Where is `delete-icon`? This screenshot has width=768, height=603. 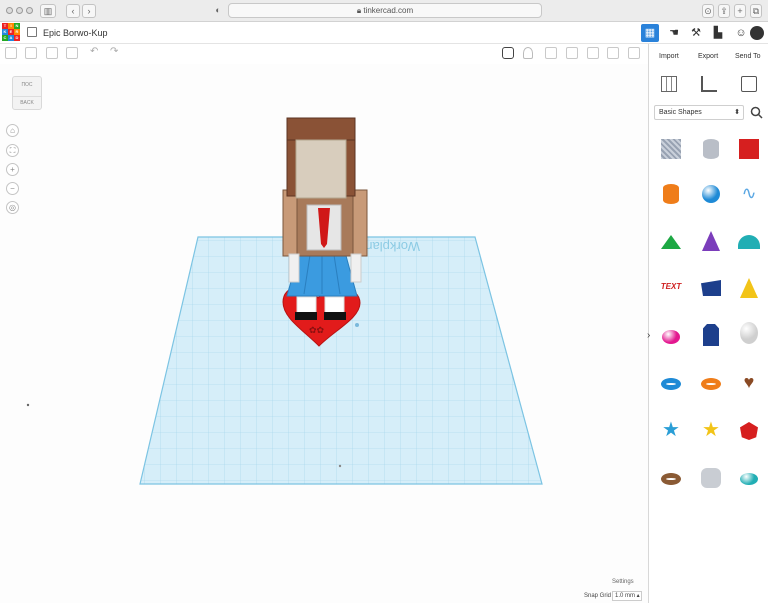 delete-icon is located at coordinates (72, 53).